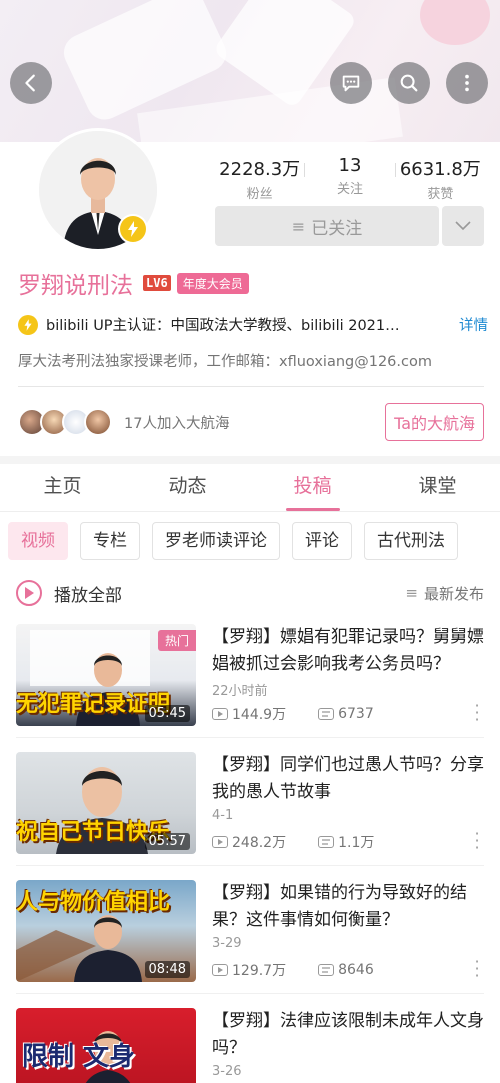 The height and width of the screenshot is (1083, 500). I want to click on chip-comments: 评论, so click(322, 541).